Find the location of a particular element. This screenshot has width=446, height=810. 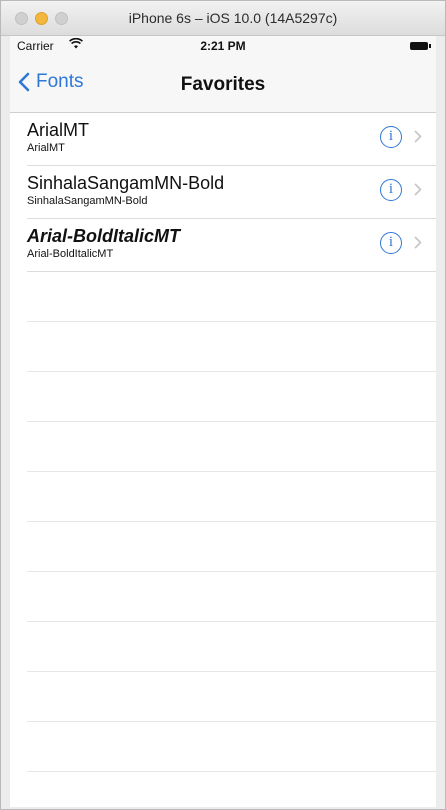

back-button: Fonts is located at coordinates (51, 82).